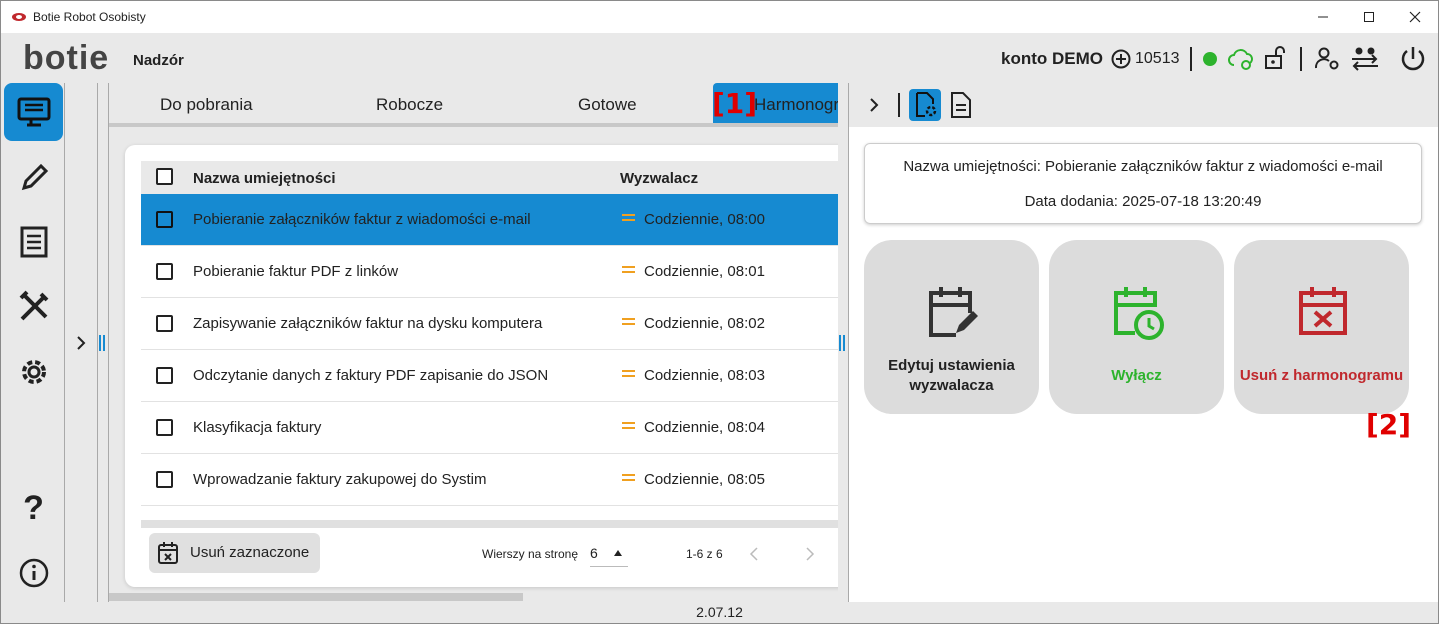  I want to click on tools-icon, so click(33, 305).